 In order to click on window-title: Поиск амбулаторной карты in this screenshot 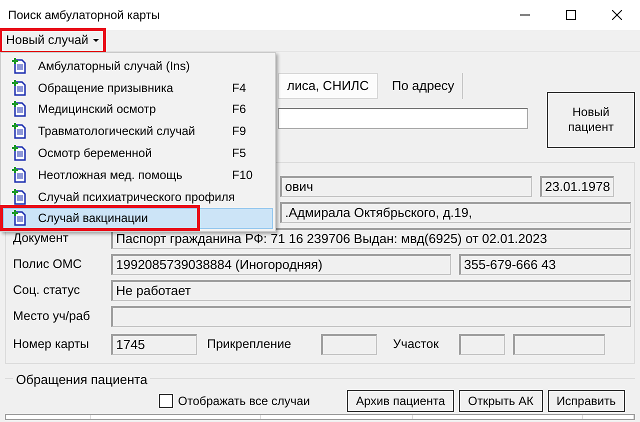, I will do `click(84, 15)`.